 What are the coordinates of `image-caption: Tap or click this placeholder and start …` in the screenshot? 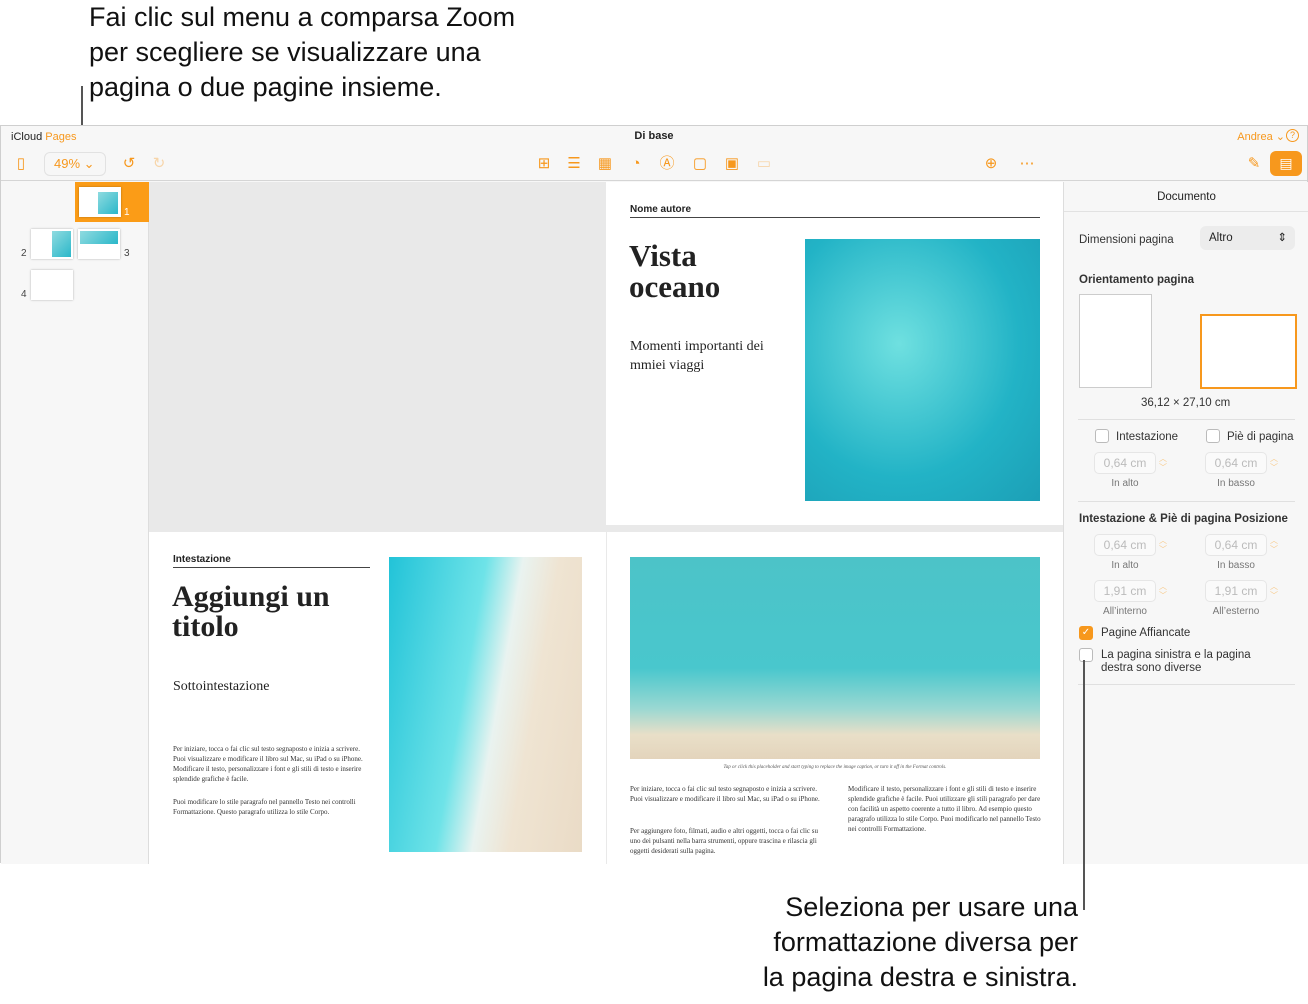 It's located at (835, 767).